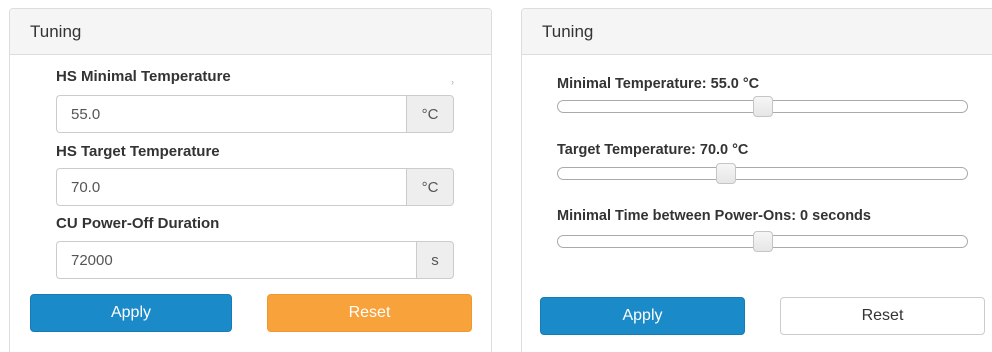 This screenshot has width=992, height=352. I want to click on cu-power-off-label: CU Power-Off Duration, so click(138, 223).